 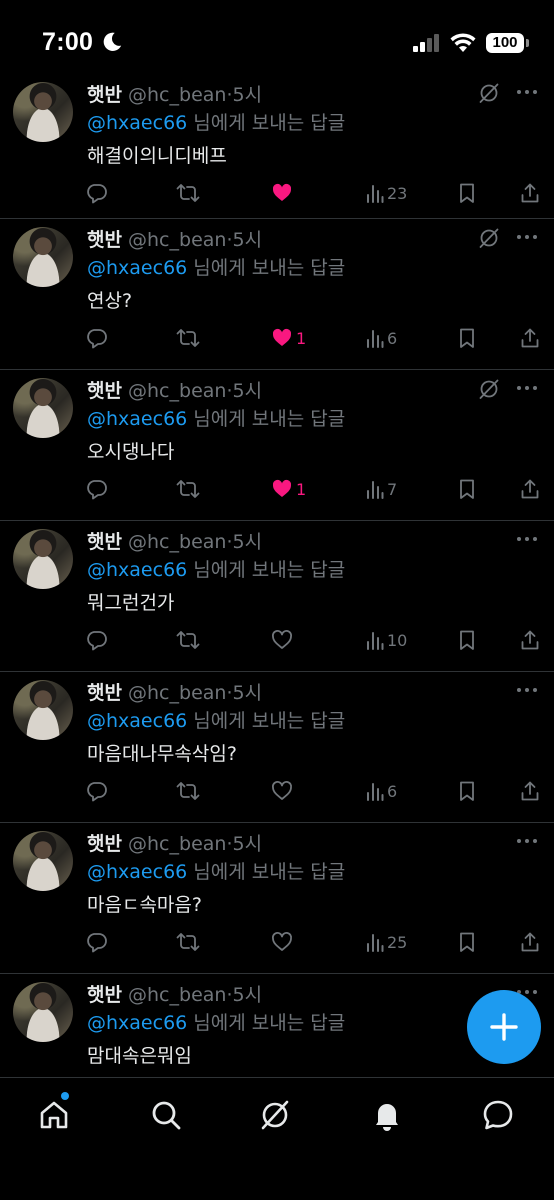 I want to click on battery-indicator: 100, so click(x=505, y=43).